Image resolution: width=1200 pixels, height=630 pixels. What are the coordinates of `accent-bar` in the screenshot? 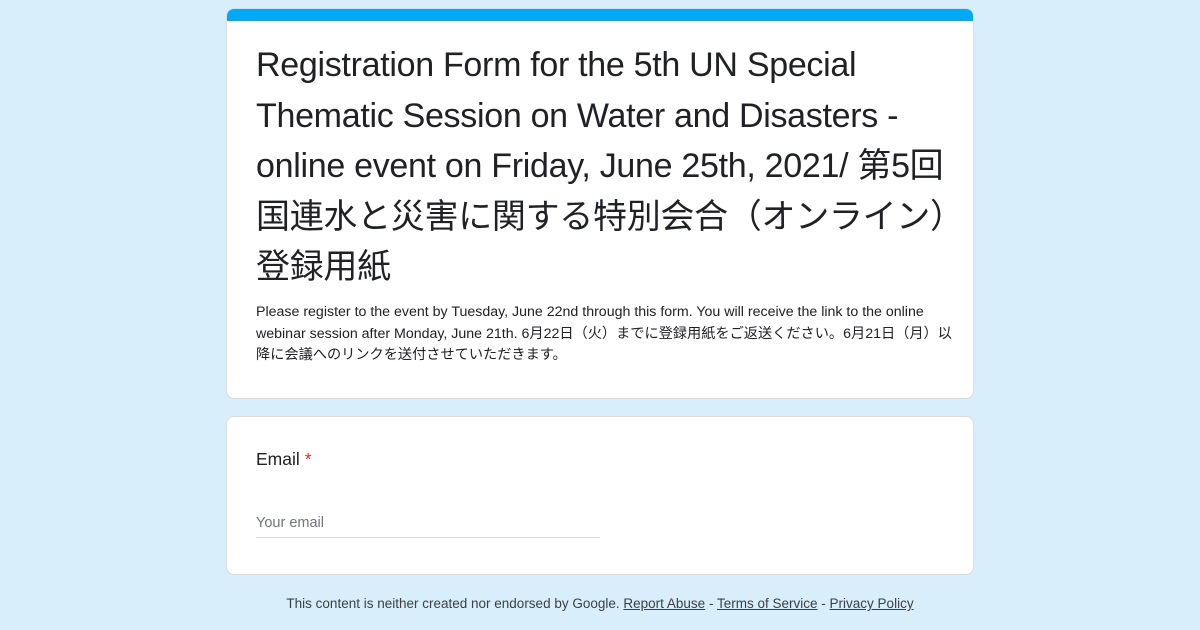 It's located at (600, 15).